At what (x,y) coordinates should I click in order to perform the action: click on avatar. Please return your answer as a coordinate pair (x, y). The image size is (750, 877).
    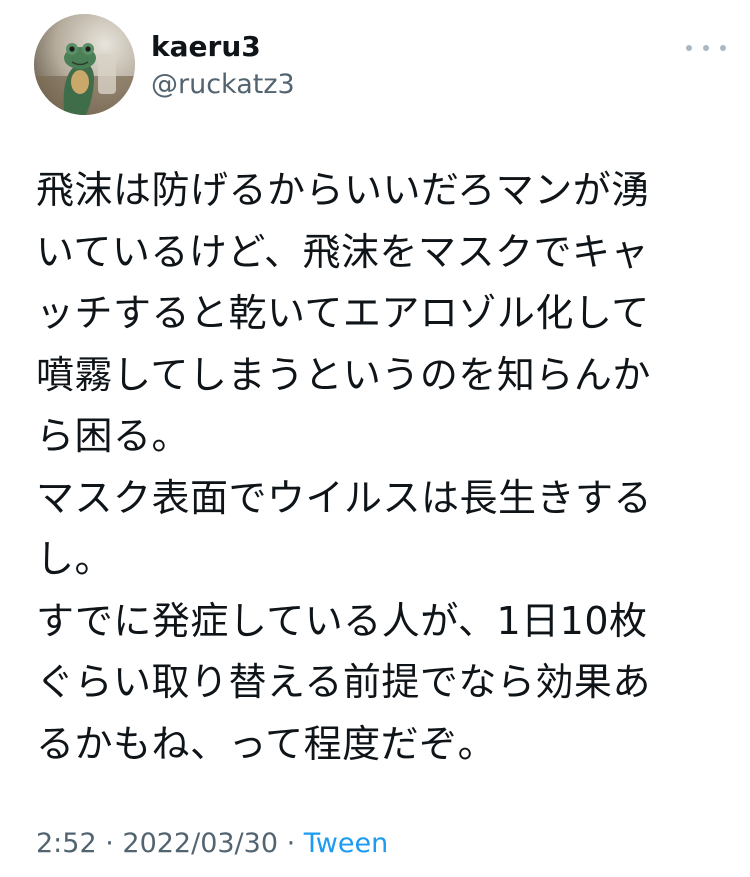
    Looking at the image, I should click on (84, 64).